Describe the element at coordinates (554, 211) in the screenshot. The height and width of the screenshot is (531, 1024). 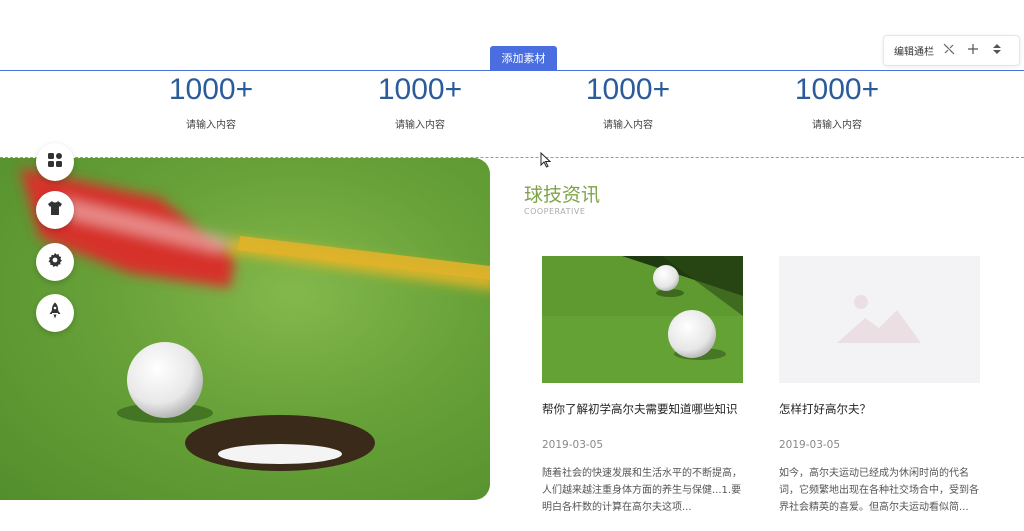
I see `section-subtitle: COOPERATIVE` at that location.